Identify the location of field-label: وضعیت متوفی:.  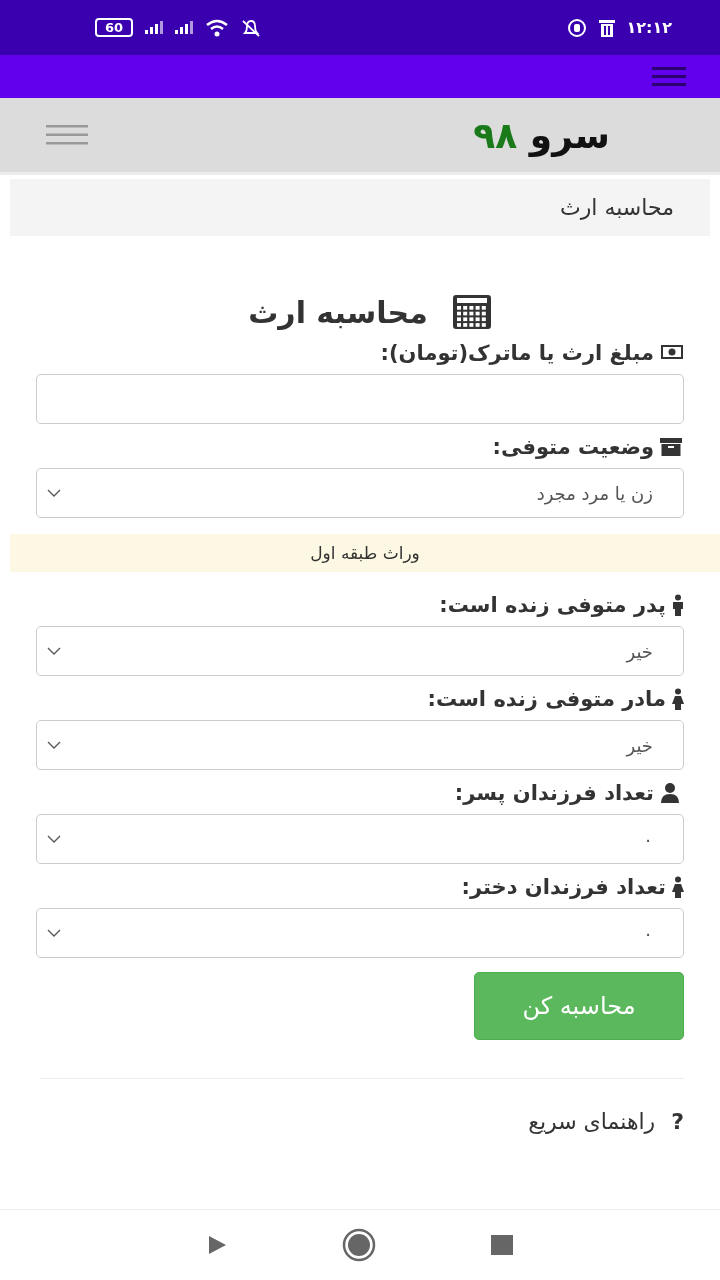
(573, 447).